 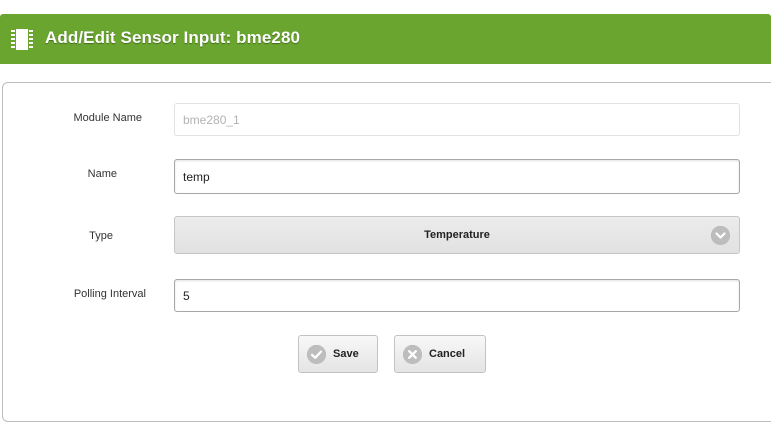 I want to click on check-icon, so click(x=316, y=354).